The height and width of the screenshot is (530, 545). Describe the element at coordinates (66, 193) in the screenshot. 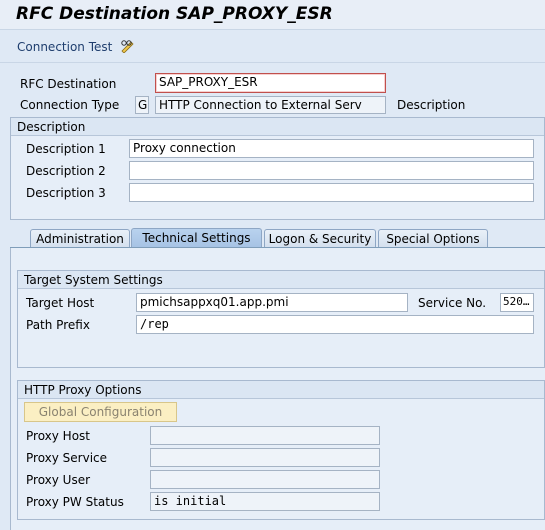

I see `description-3-label: Description 3` at that location.